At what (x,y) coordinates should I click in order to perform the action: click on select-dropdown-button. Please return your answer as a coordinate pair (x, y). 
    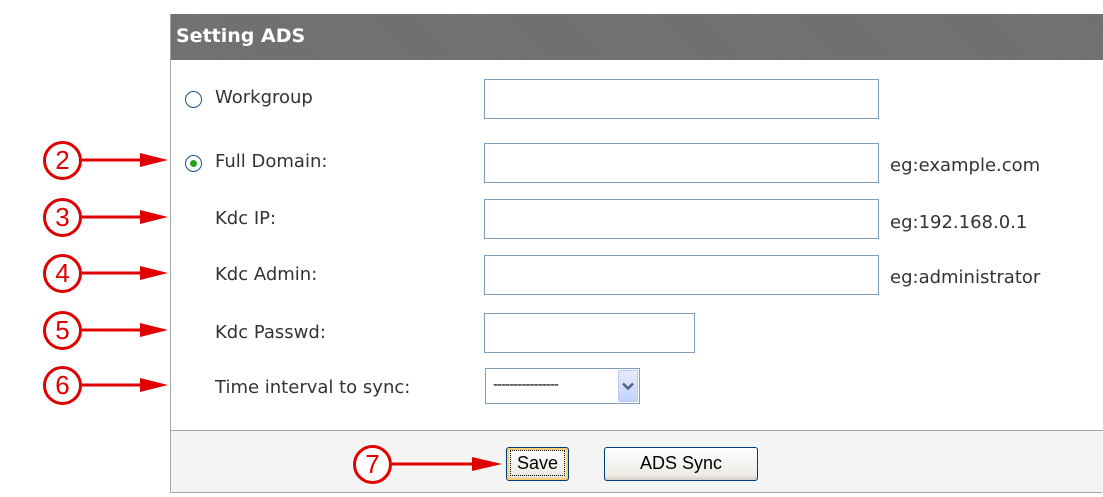
    Looking at the image, I should click on (628, 386).